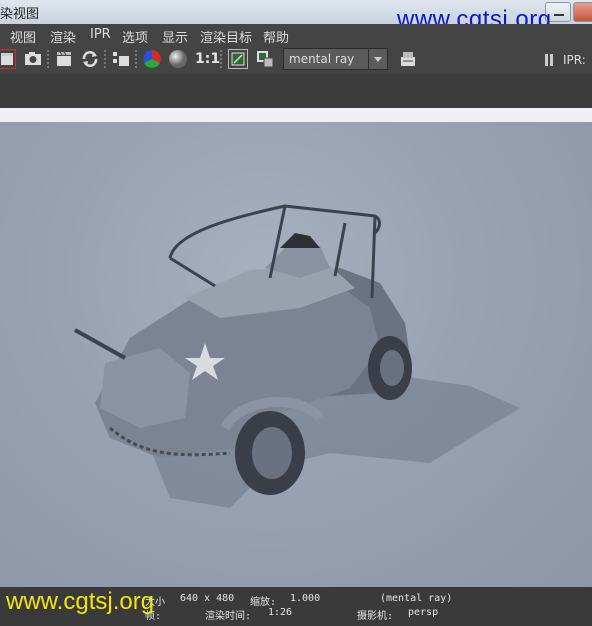 Image resolution: width=592 pixels, height=626 pixels. I want to click on menu-view: 视图, so click(23, 36).